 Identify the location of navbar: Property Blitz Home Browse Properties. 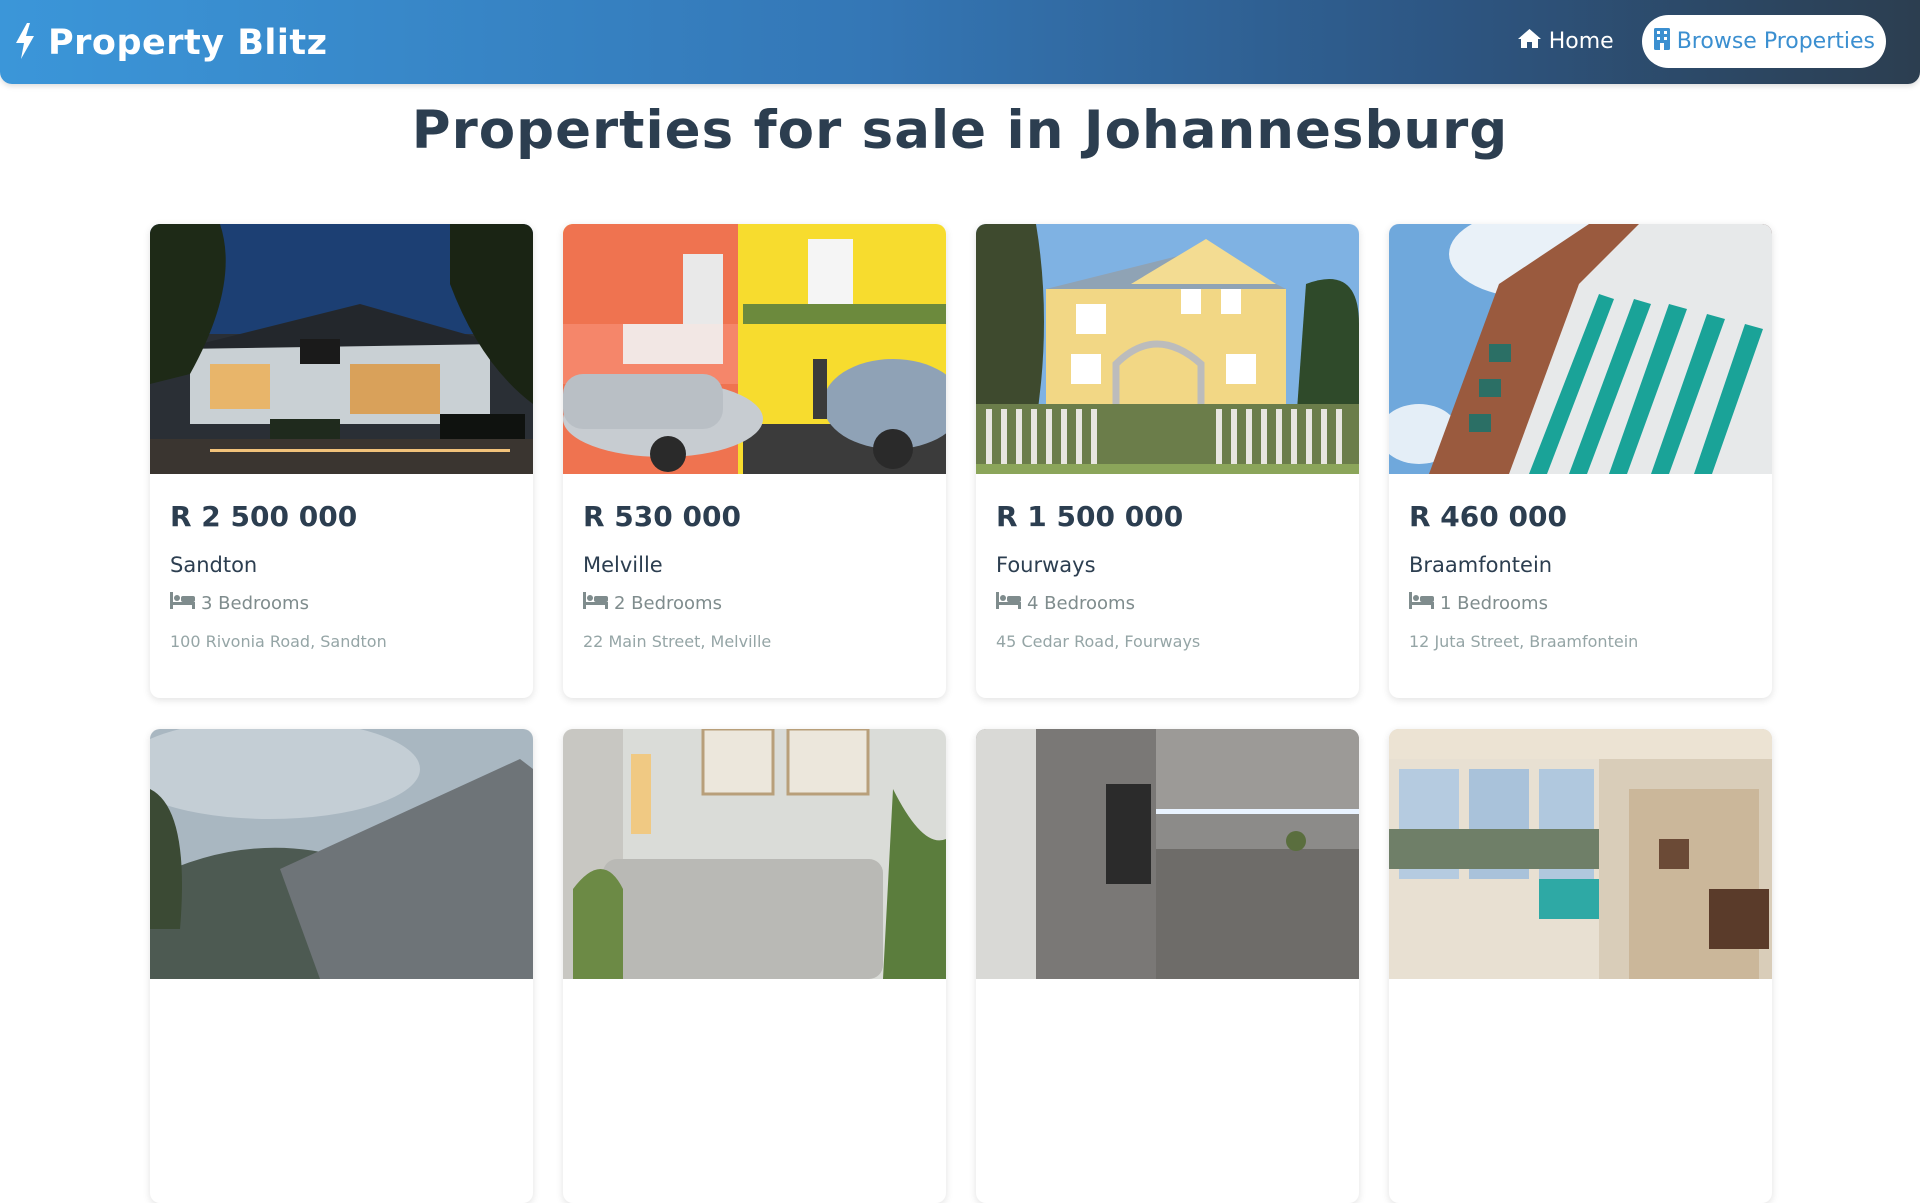
(960, 42).